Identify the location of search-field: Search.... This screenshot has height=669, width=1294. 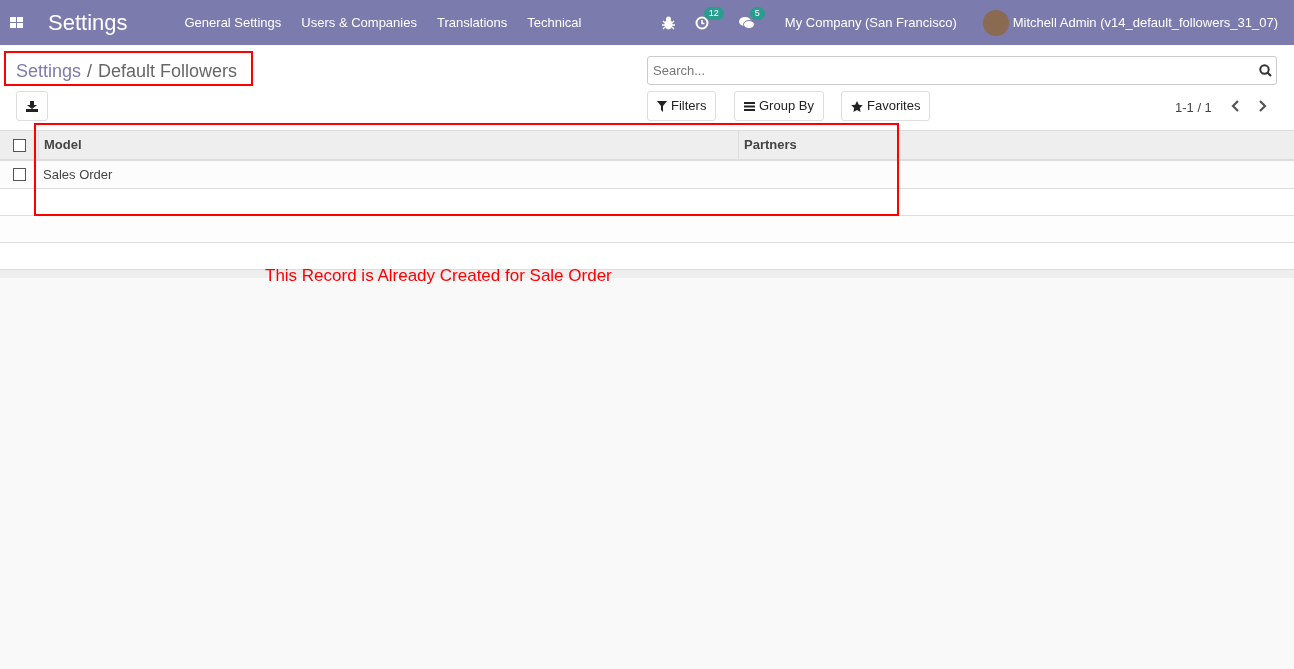
(962, 70).